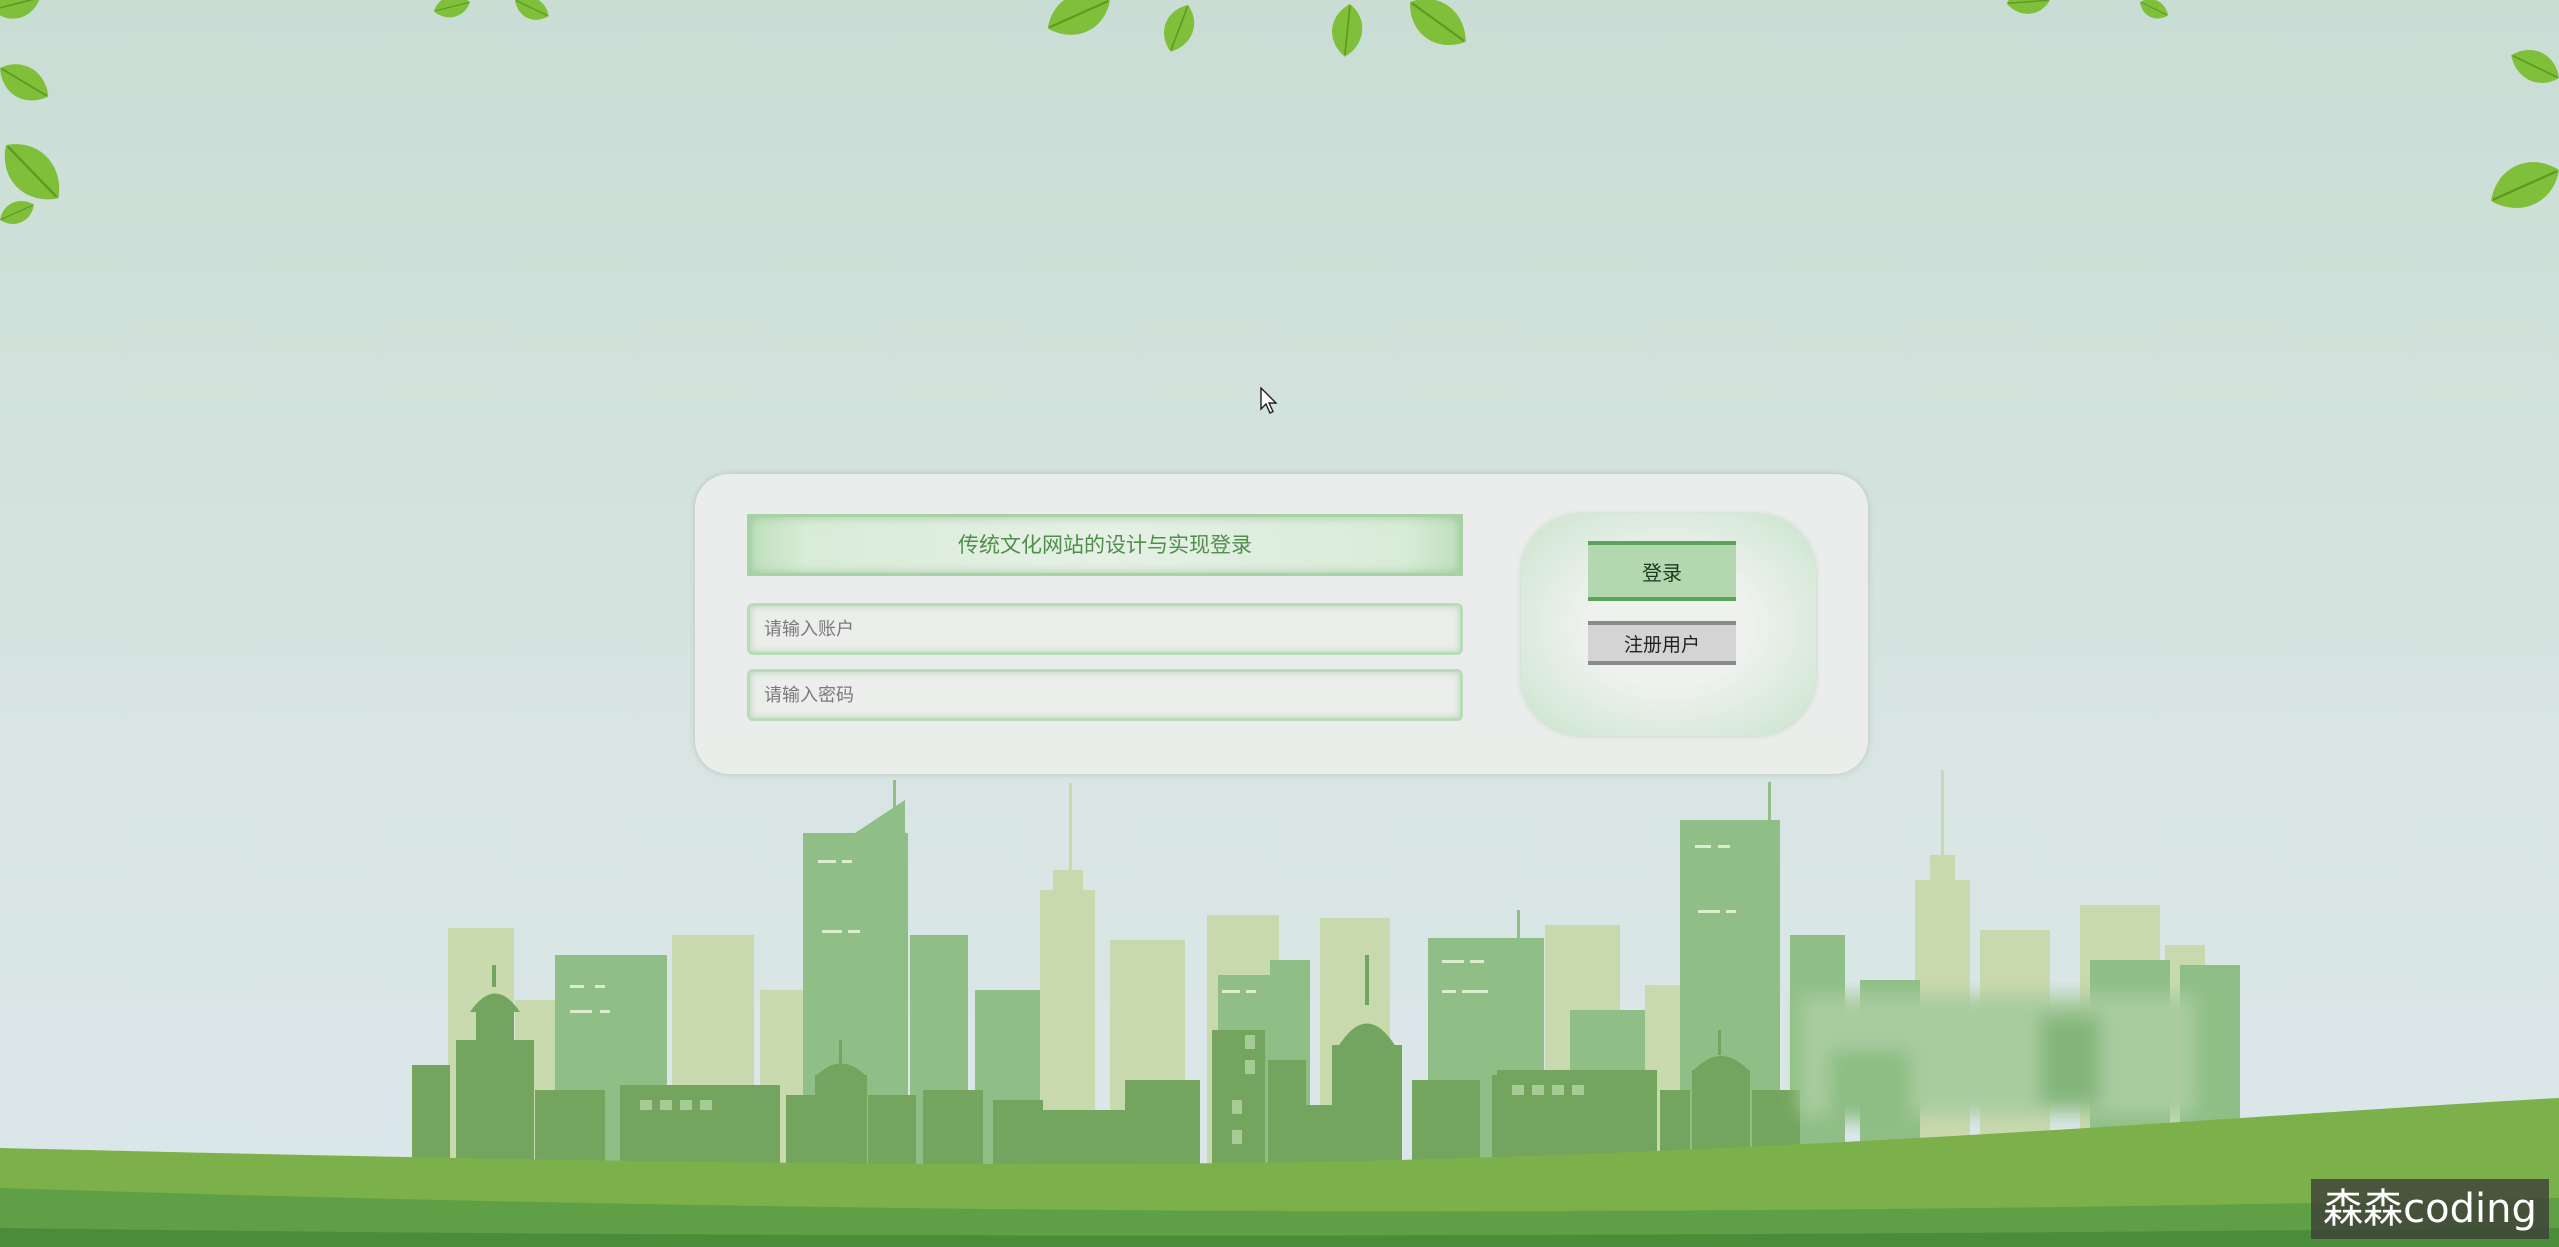  I want to click on login-title: 传统文化网站的设计与实现登录, so click(1105, 545).